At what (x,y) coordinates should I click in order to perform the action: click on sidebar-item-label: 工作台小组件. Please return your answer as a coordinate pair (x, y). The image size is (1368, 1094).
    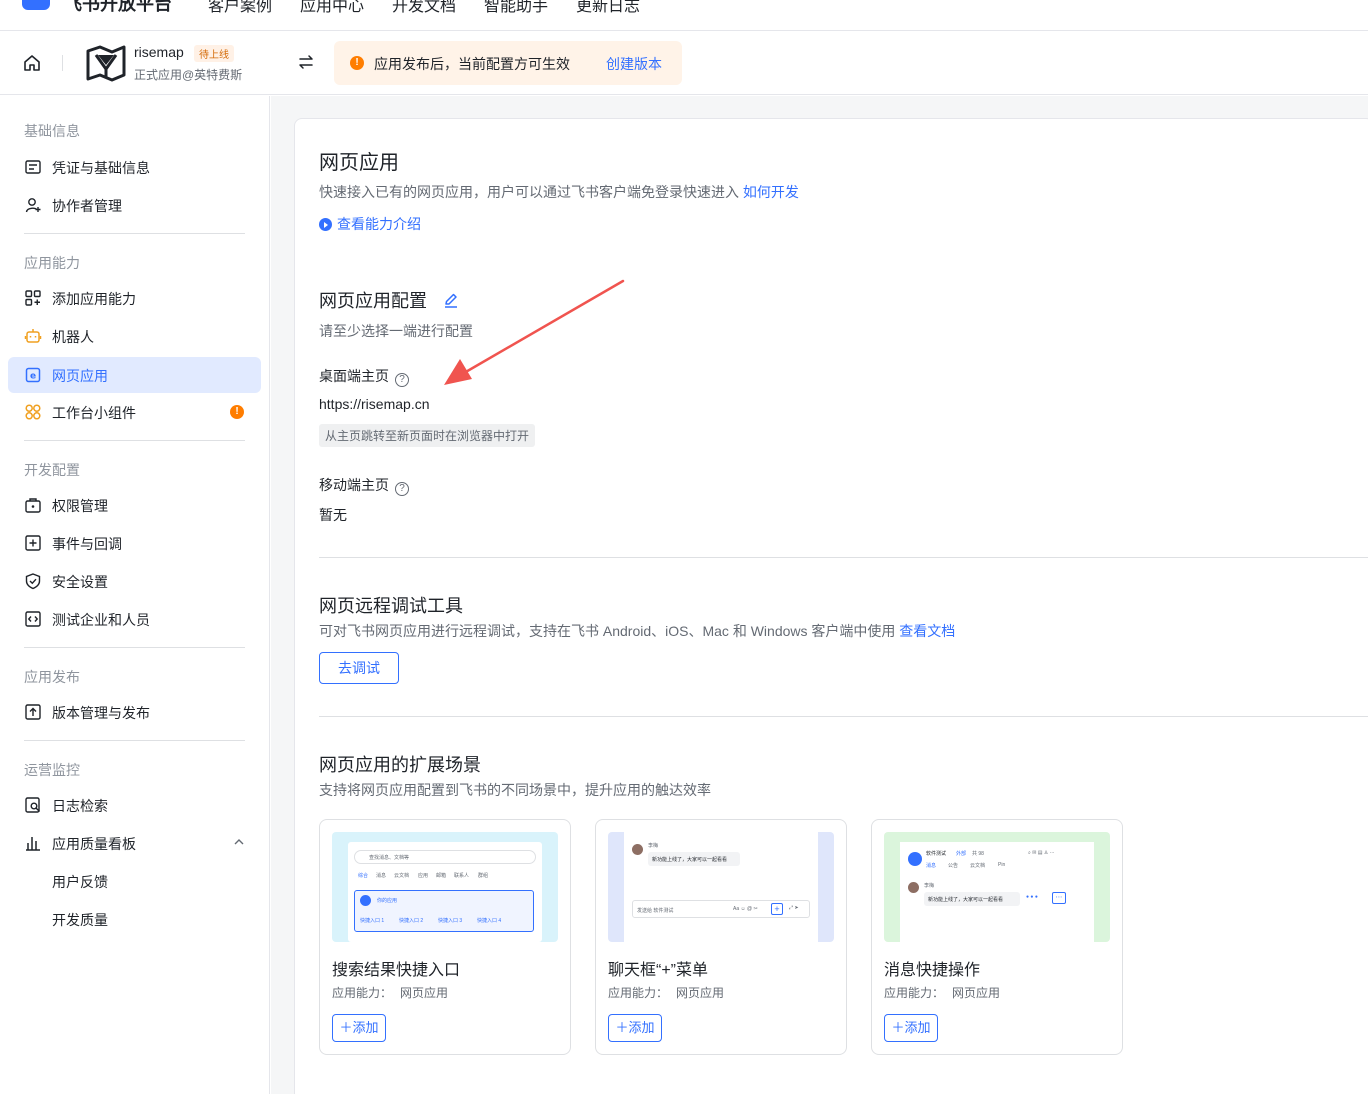
    Looking at the image, I should click on (94, 413).